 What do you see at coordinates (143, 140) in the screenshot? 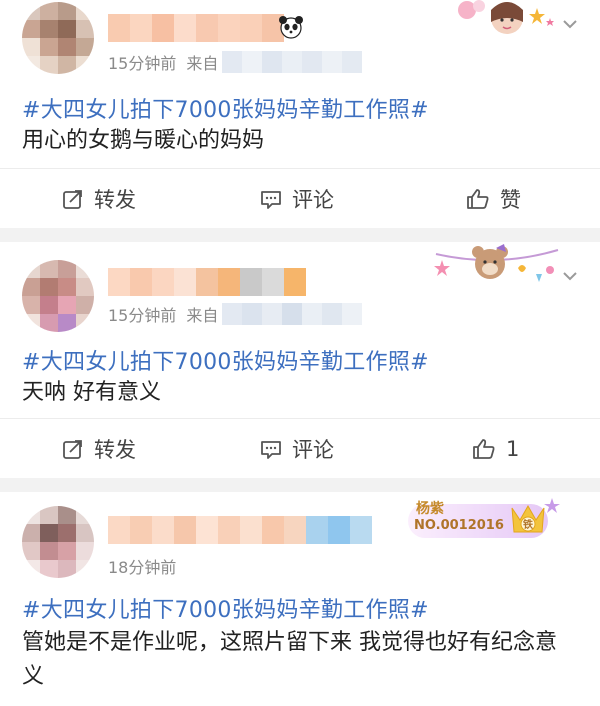
I see `post-text: 用心的女鹅与暖心的妈妈` at bounding box center [143, 140].